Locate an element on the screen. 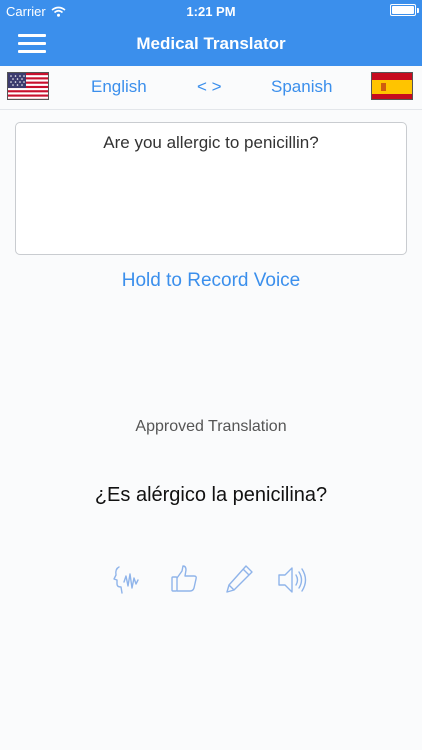 Image resolution: width=422 pixels, height=750 pixels. pencil-icon is located at coordinates (239, 580).